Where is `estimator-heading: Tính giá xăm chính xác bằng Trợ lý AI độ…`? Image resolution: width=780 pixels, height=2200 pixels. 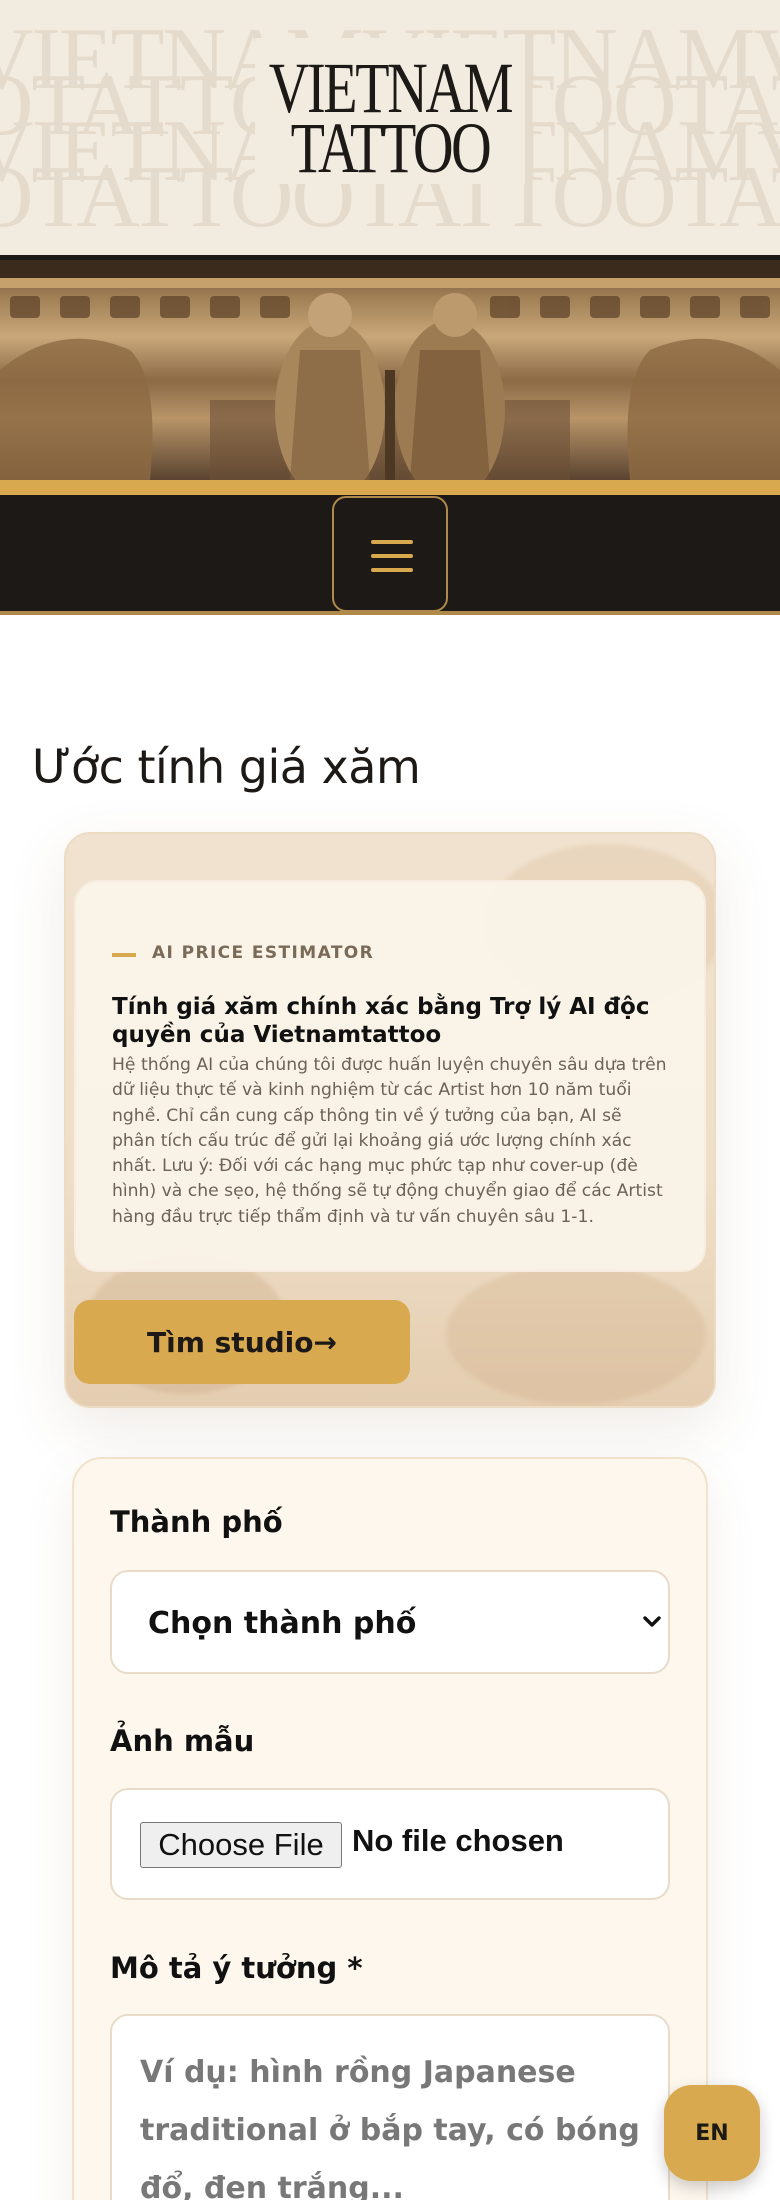
estimator-heading: Tính giá xăm chính xác bằng Trợ lý AI độ… is located at coordinates (381, 1021).